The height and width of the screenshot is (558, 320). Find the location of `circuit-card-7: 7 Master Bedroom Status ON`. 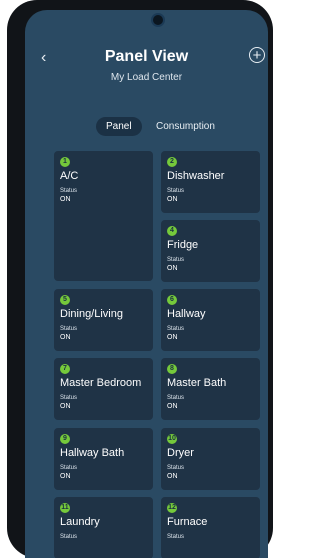

circuit-card-7: 7 Master Bedroom Status ON is located at coordinates (103, 389).